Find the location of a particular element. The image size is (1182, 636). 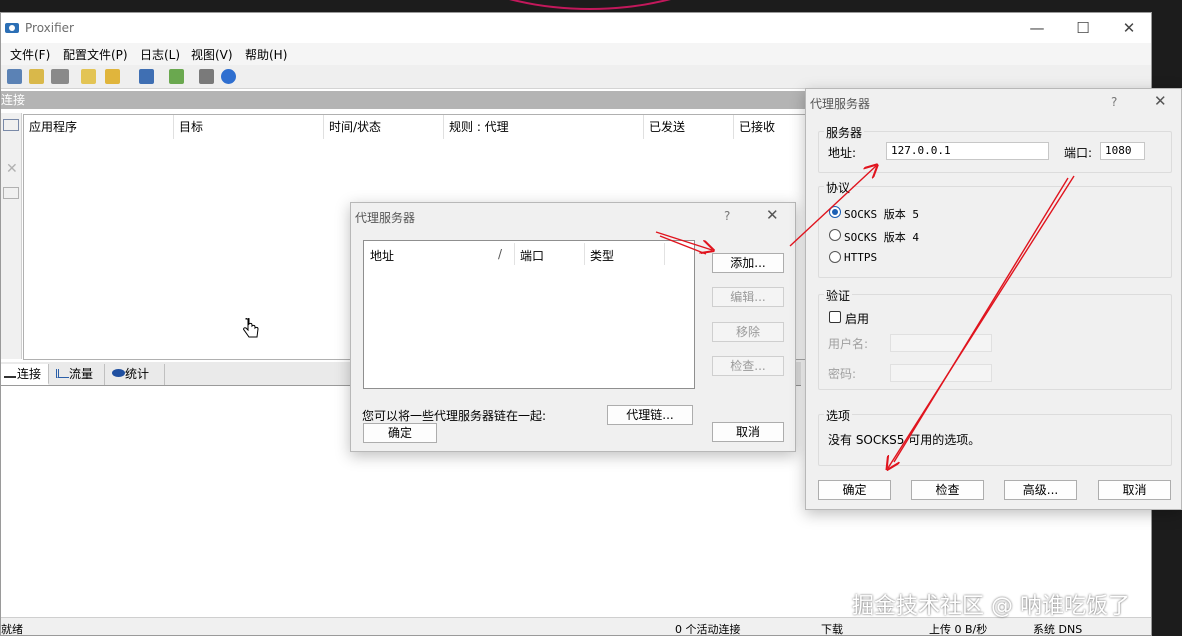

print-icon is located at coordinates (206, 76).